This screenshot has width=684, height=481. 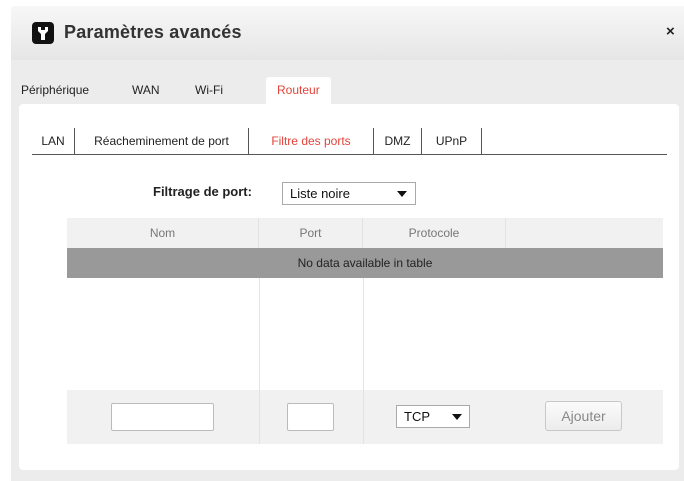 What do you see at coordinates (347, 33) in the screenshot?
I see `dialog-titlebar: Paramètres avancés ×` at bounding box center [347, 33].